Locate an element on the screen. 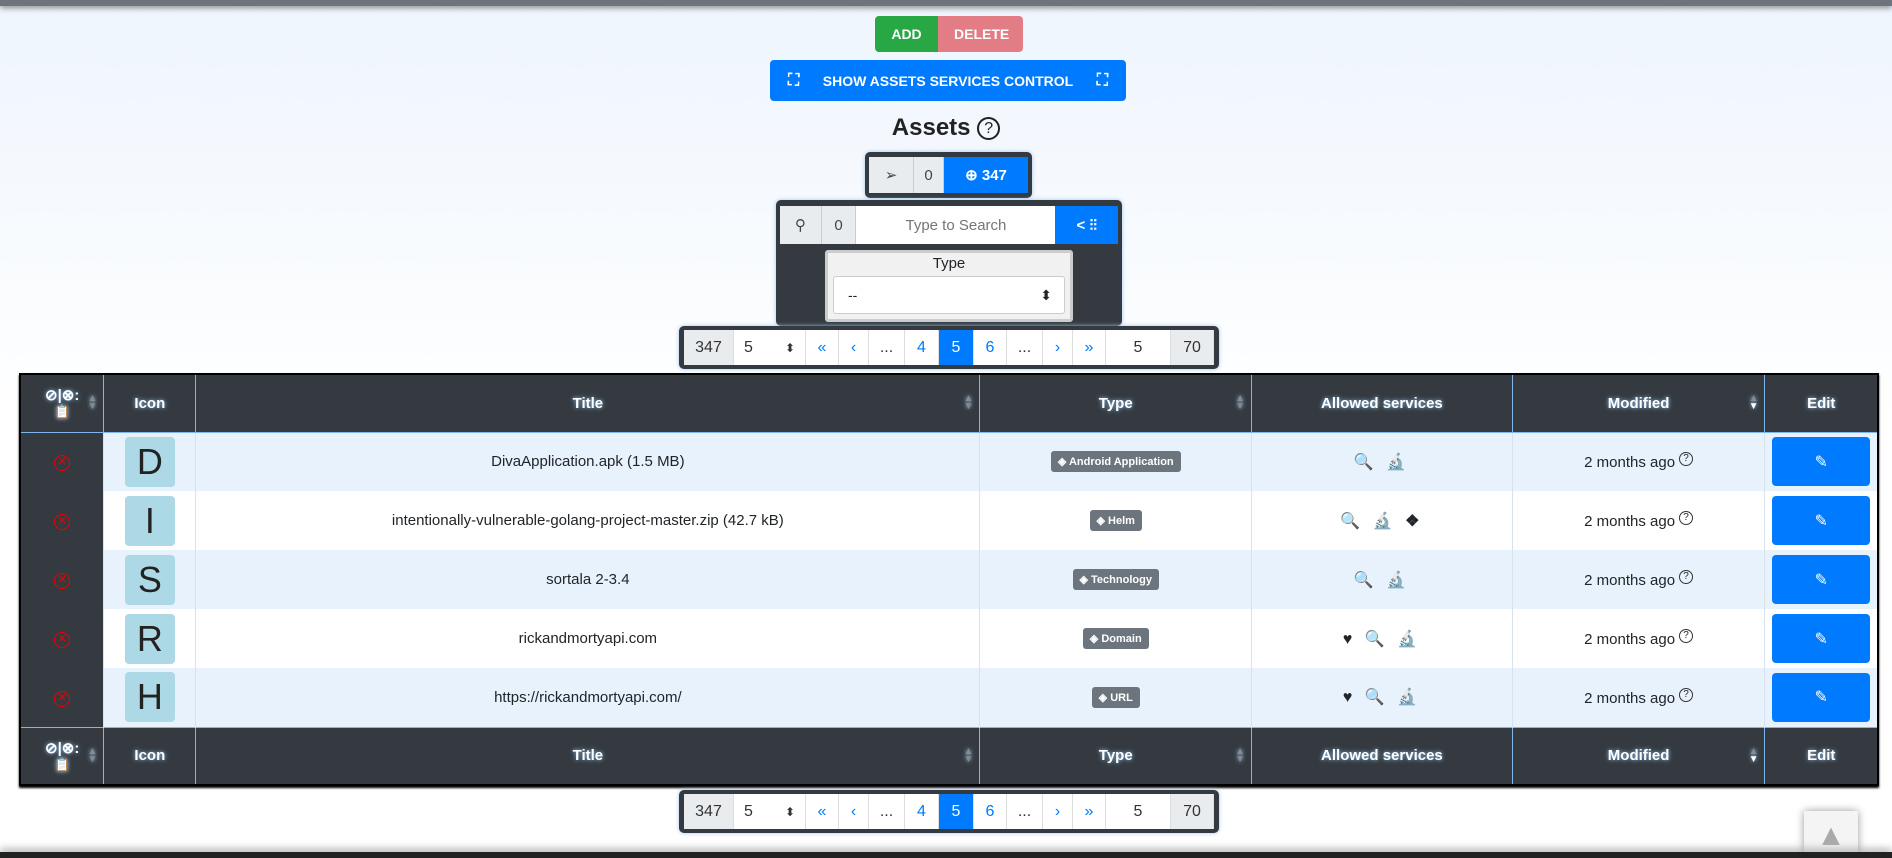 Image resolution: width=1892 pixels, height=858 pixels. services-icons: 🔍 🔬 ❖ is located at coordinates (1382, 521).